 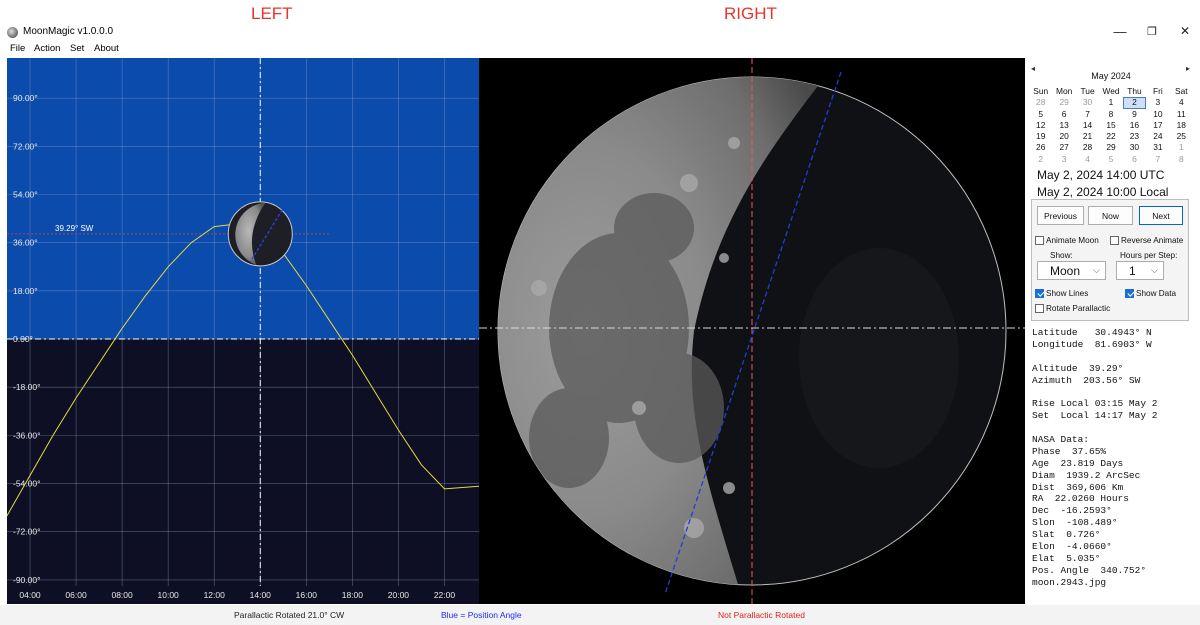 I want to click on moon-app-icon, so click(x=12, y=32).